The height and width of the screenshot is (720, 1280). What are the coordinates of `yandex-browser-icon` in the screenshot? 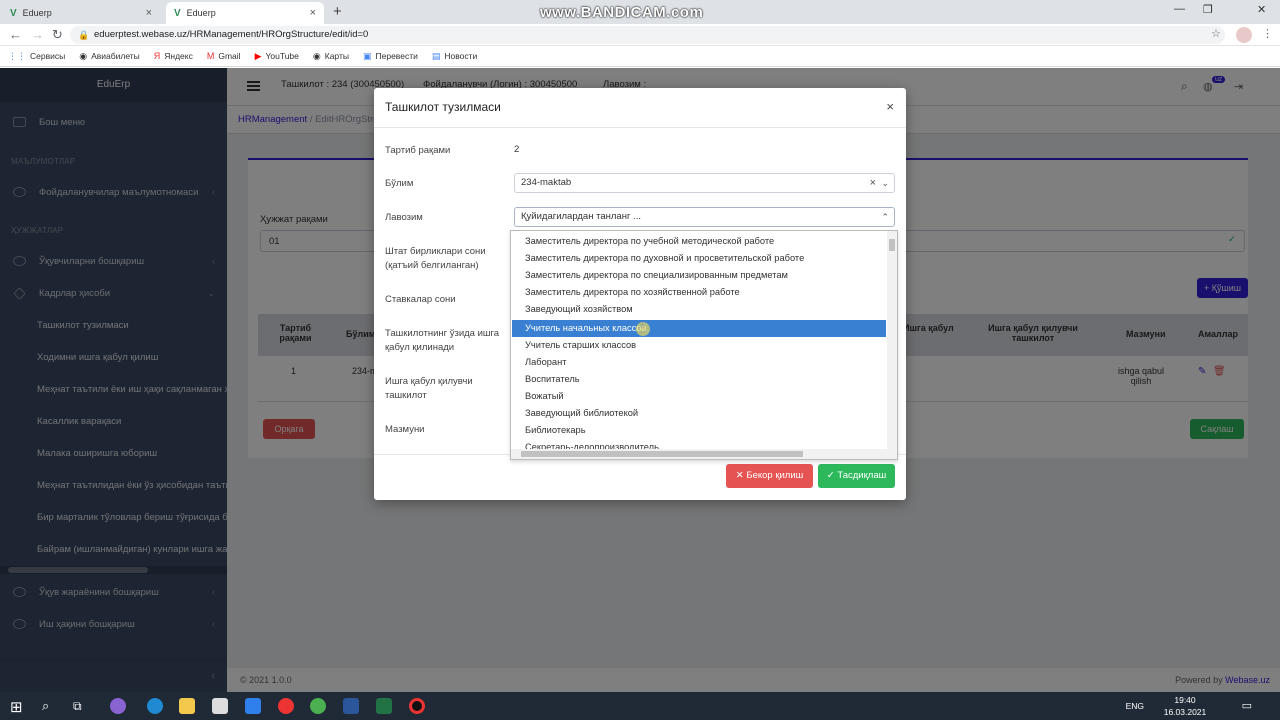 It's located at (286, 706).